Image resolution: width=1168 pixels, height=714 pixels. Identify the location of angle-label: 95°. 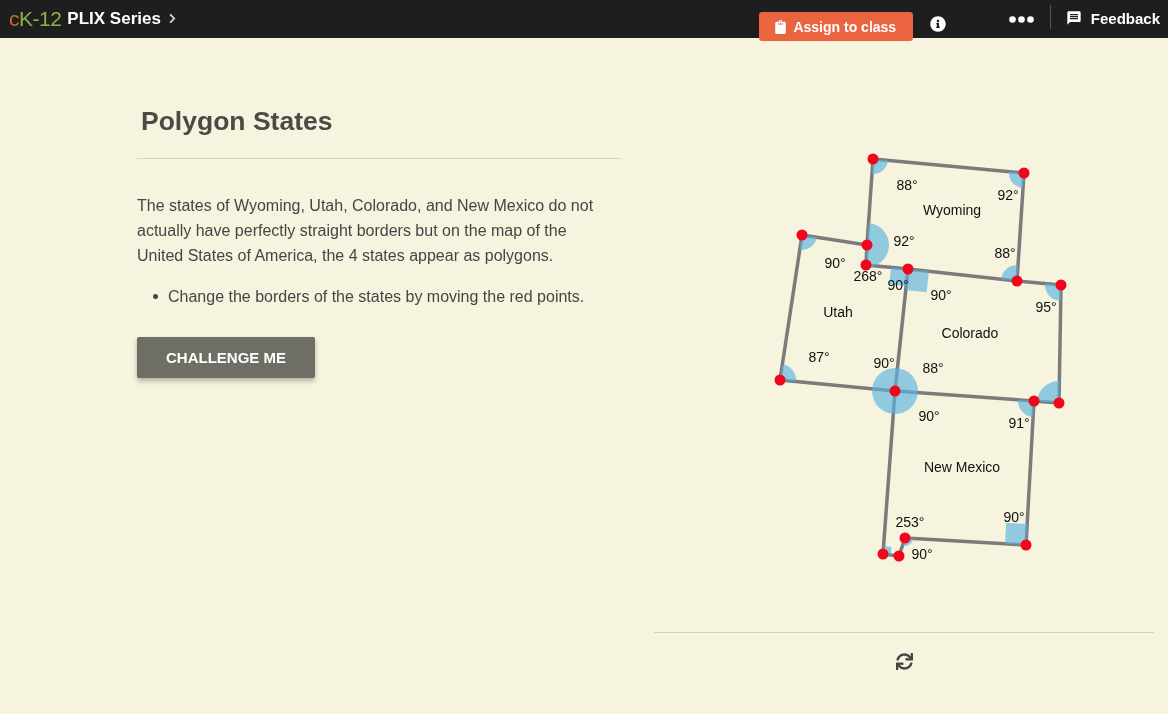
(1046, 307).